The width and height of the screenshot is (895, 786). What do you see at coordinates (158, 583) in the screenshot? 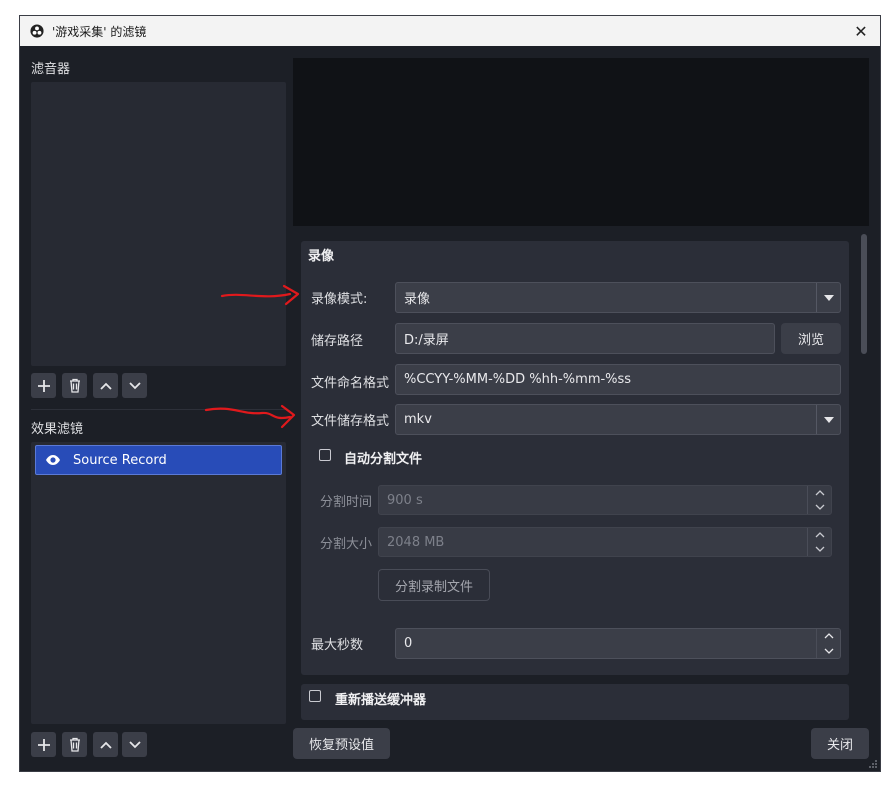
I see `effect-filters-list` at bounding box center [158, 583].